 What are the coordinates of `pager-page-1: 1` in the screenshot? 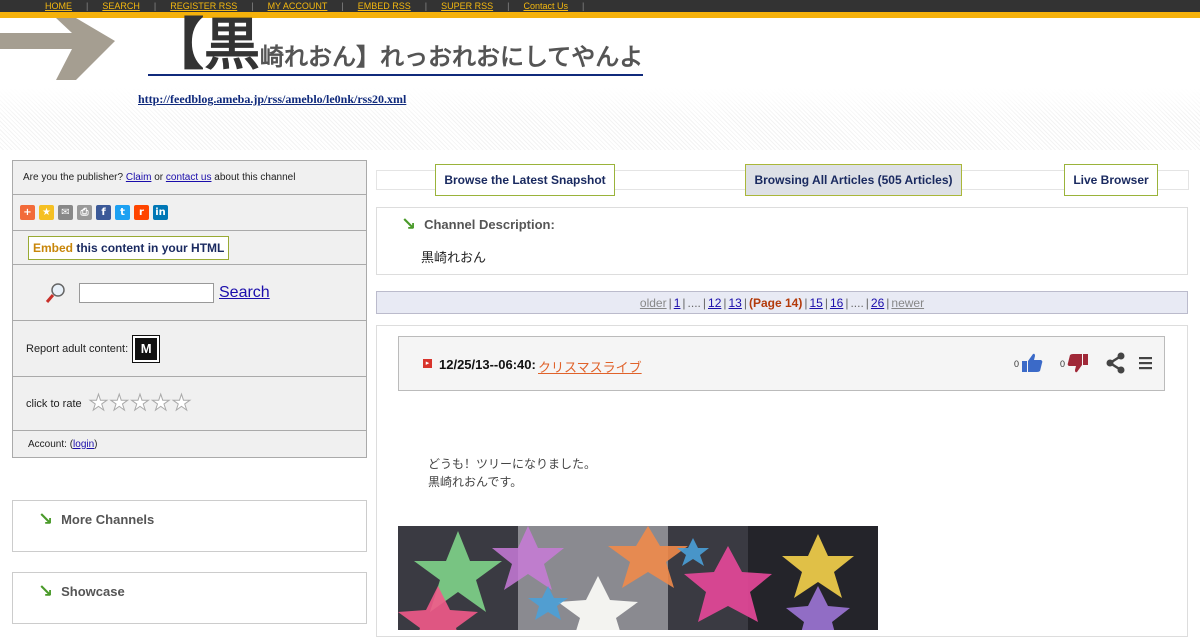 It's located at (677, 303).